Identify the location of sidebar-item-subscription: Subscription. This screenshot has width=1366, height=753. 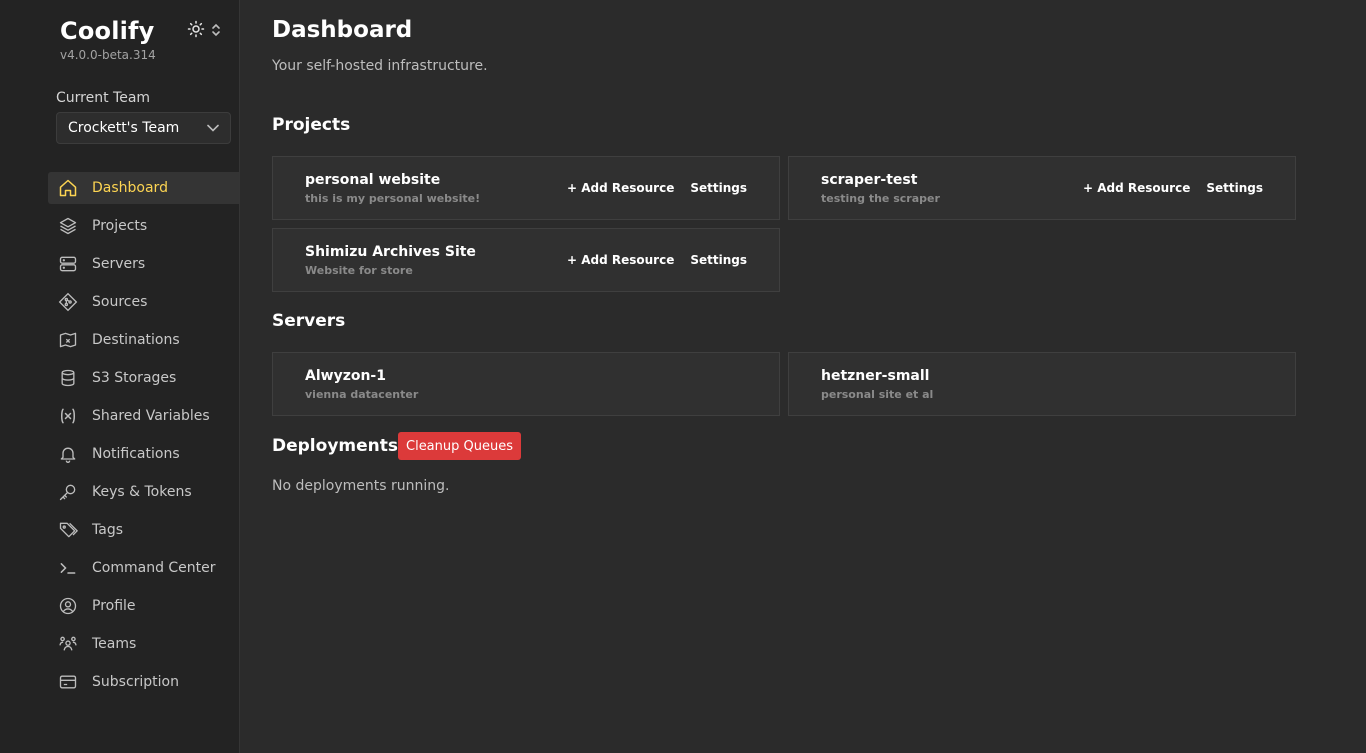
(143, 682).